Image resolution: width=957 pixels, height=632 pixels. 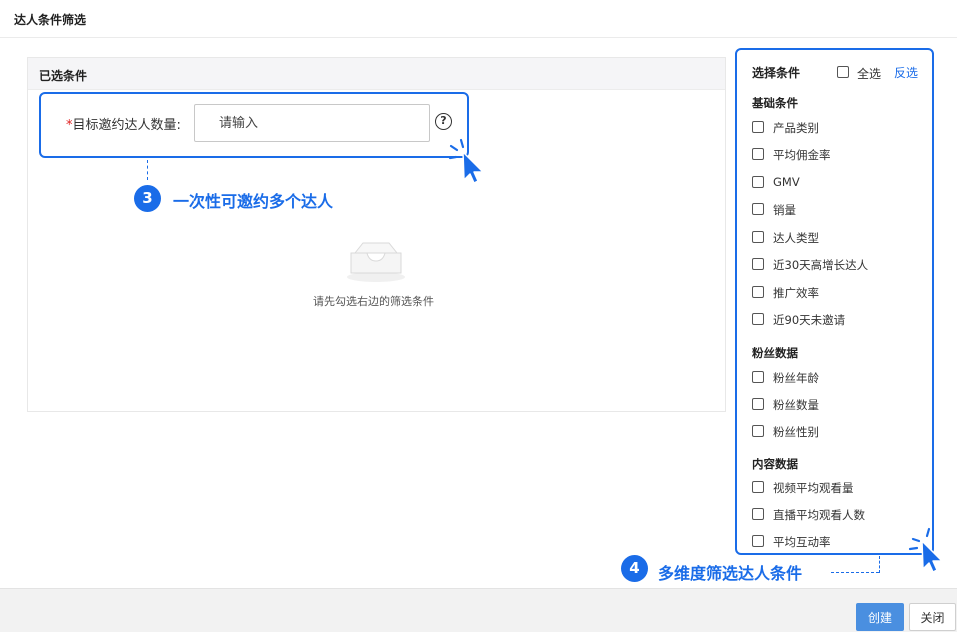 I want to click on condition-label: 平均佣金率, so click(x=802, y=155).